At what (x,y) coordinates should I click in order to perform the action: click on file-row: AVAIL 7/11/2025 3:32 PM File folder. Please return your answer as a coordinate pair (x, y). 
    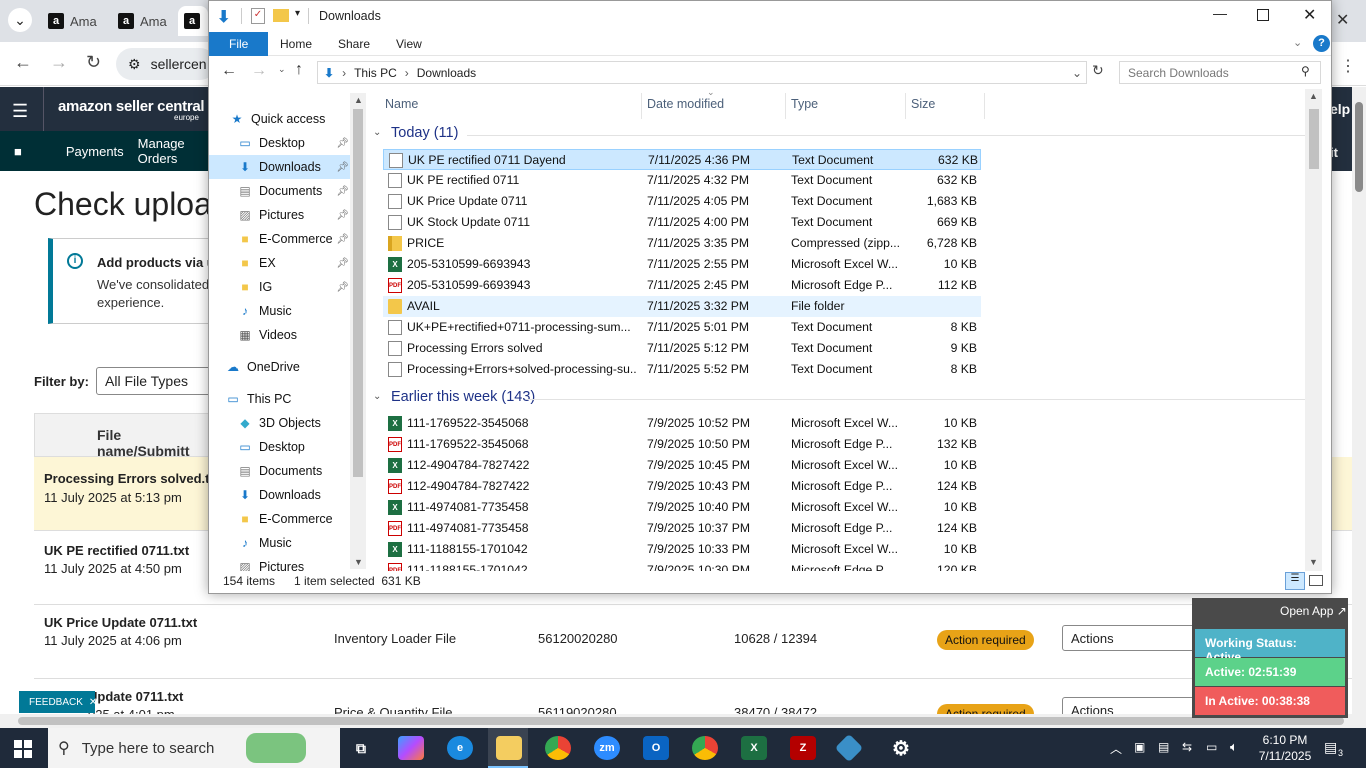
    Looking at the image, I should click on (682, 306).